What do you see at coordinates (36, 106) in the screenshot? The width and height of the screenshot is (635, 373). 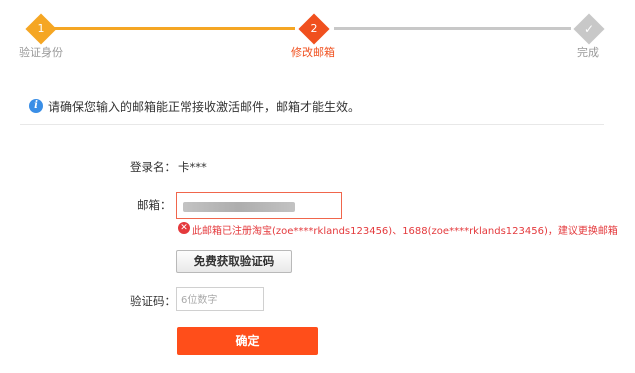 I see `info-icon: i` at bounding box center [36, 106].